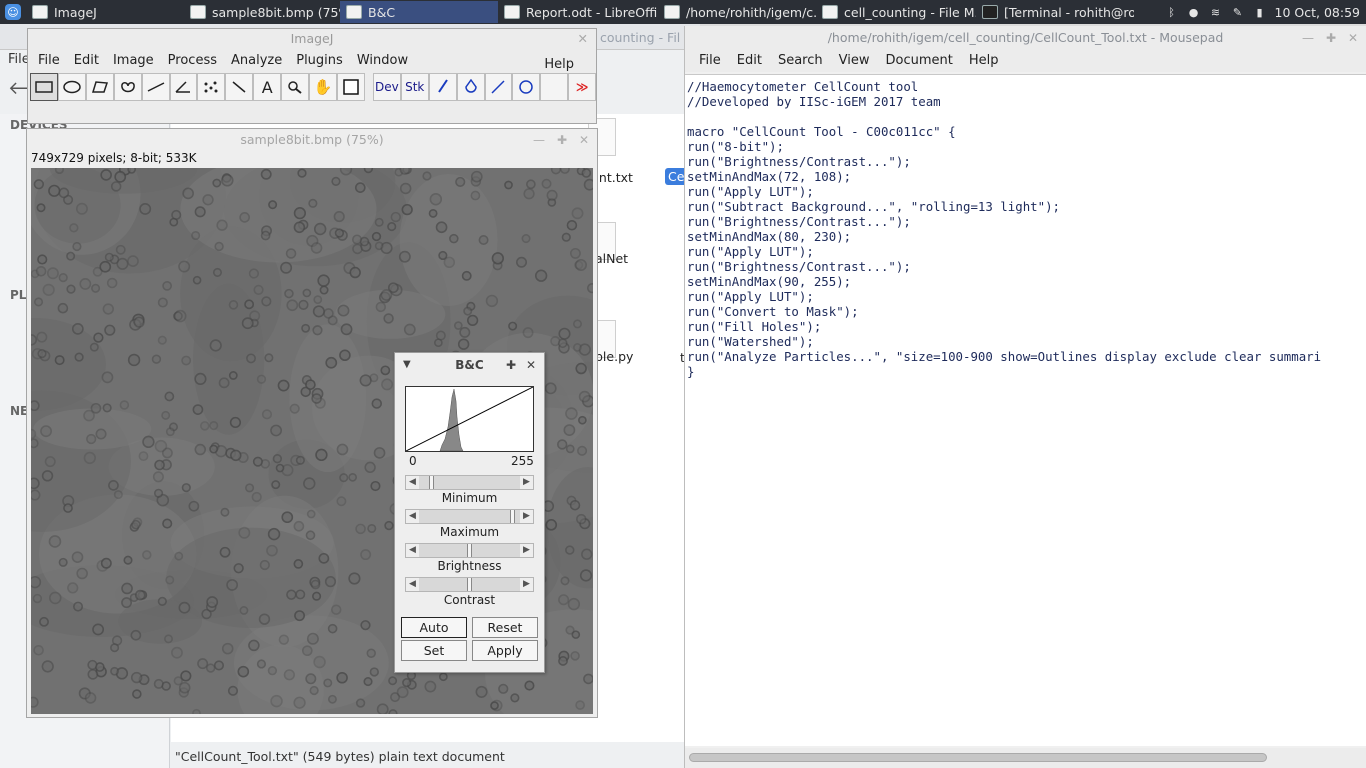  What do you see at coordinates (195, 61) in the screenshot?
I see `menu-process: Process` at bounding box center [195, 61].